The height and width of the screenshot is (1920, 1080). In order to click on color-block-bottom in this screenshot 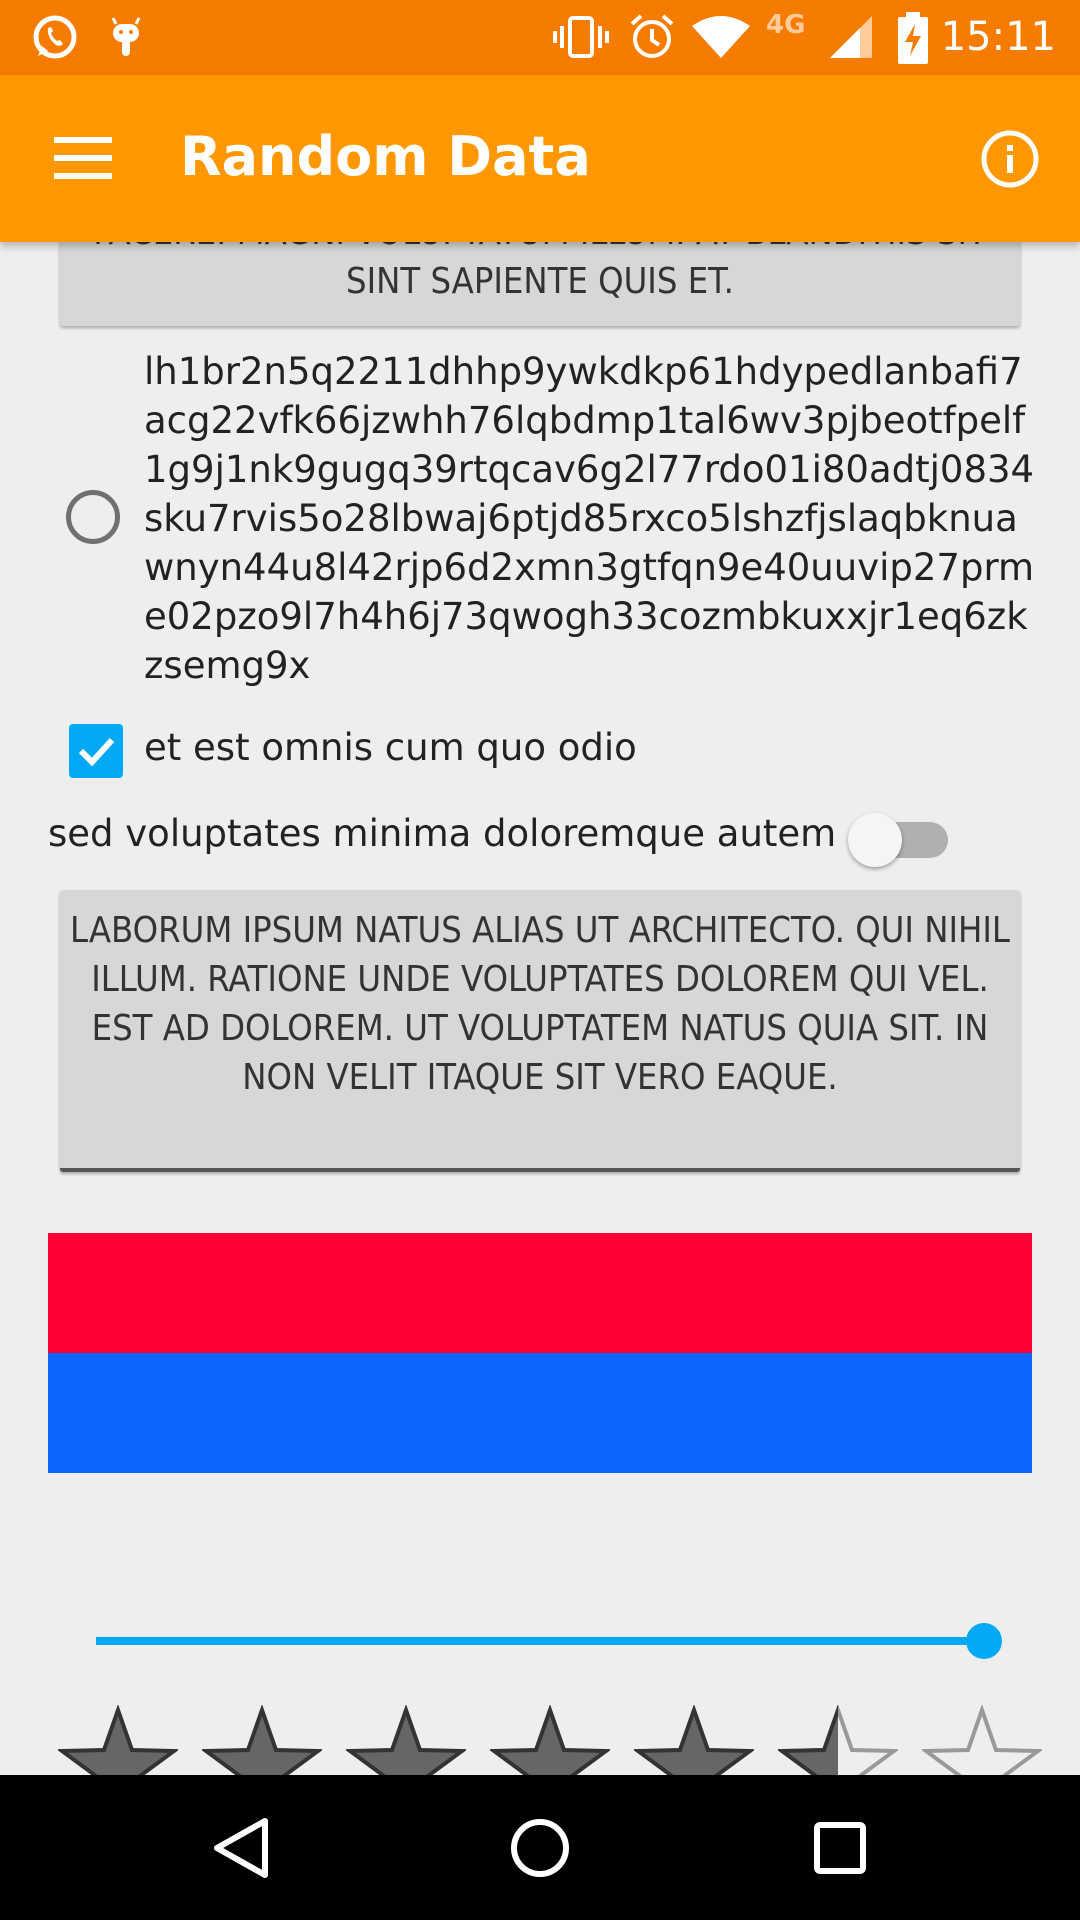, I will do `click(540, 1413)`.